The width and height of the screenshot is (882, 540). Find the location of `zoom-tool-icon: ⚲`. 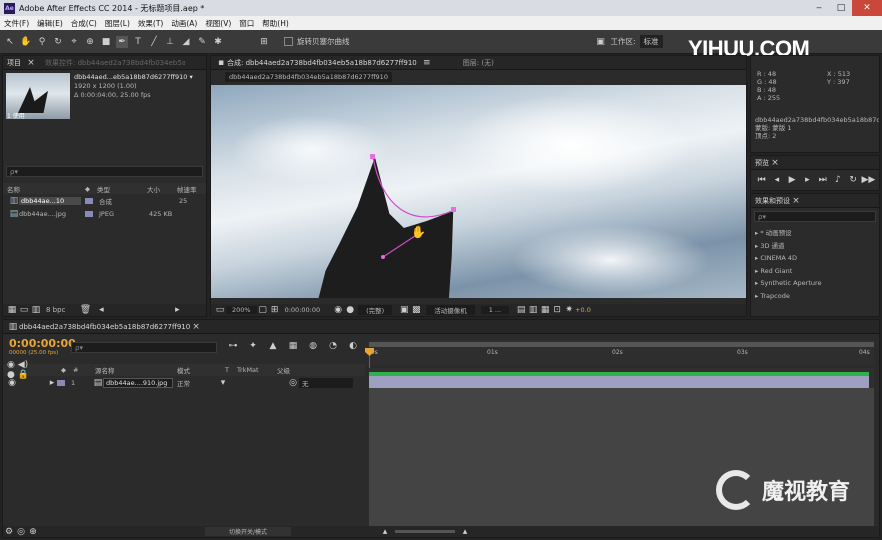

zoom-tool-icon: ⚲ is located at coordinates (42, 42).